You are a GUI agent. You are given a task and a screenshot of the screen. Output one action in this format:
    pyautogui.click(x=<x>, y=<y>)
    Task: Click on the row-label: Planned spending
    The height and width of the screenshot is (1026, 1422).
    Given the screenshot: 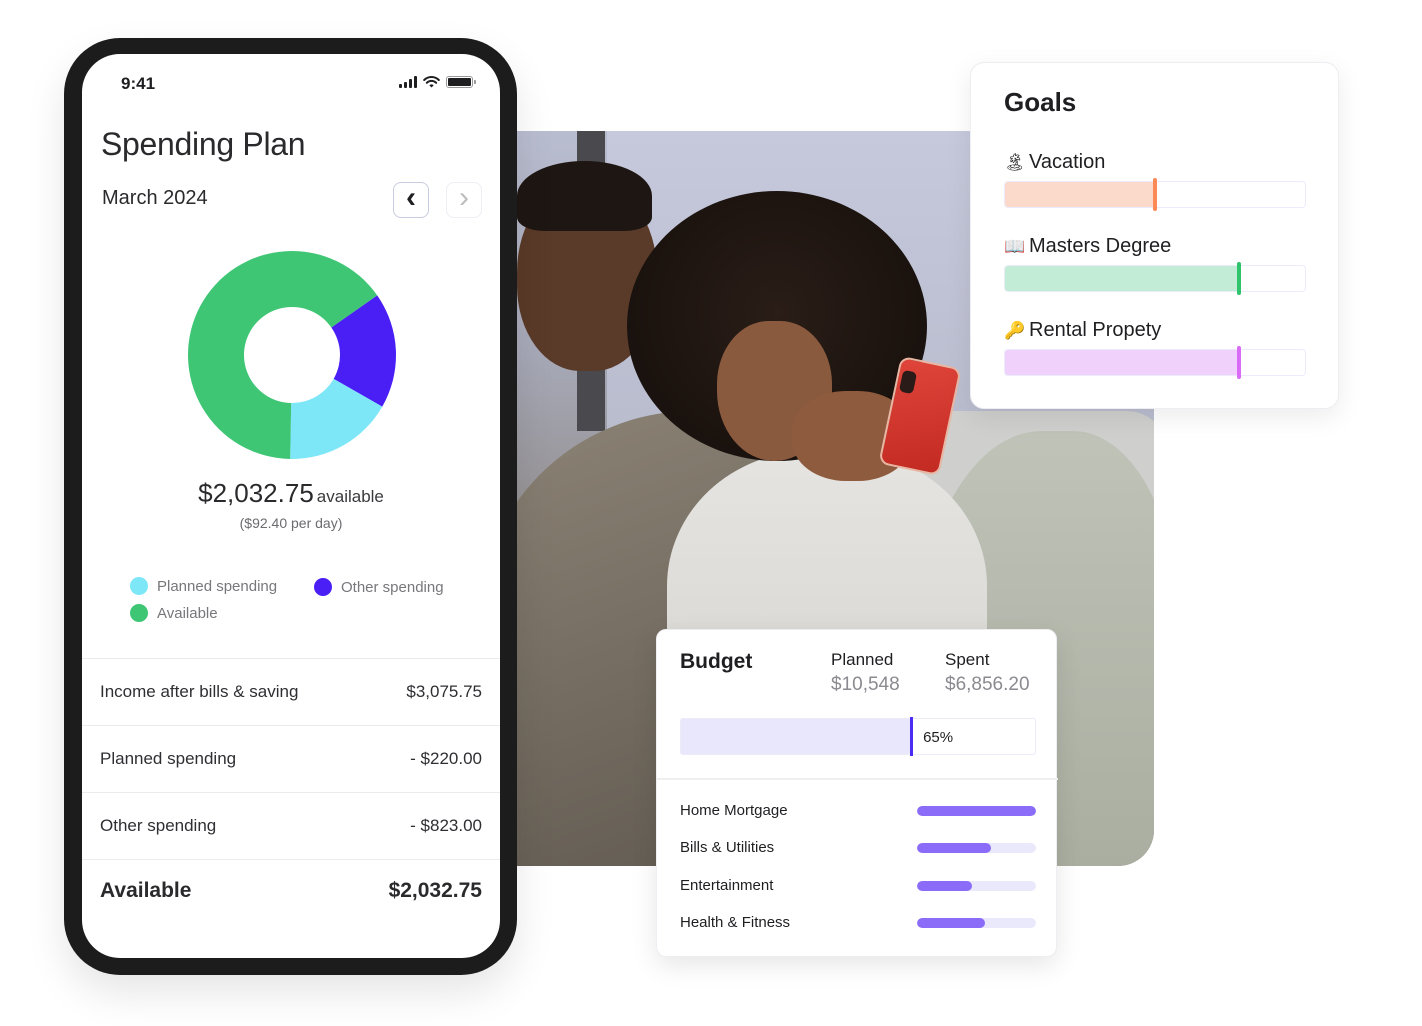 What is the action you would take?
    pyautogui.click(x=168, y=758)
    